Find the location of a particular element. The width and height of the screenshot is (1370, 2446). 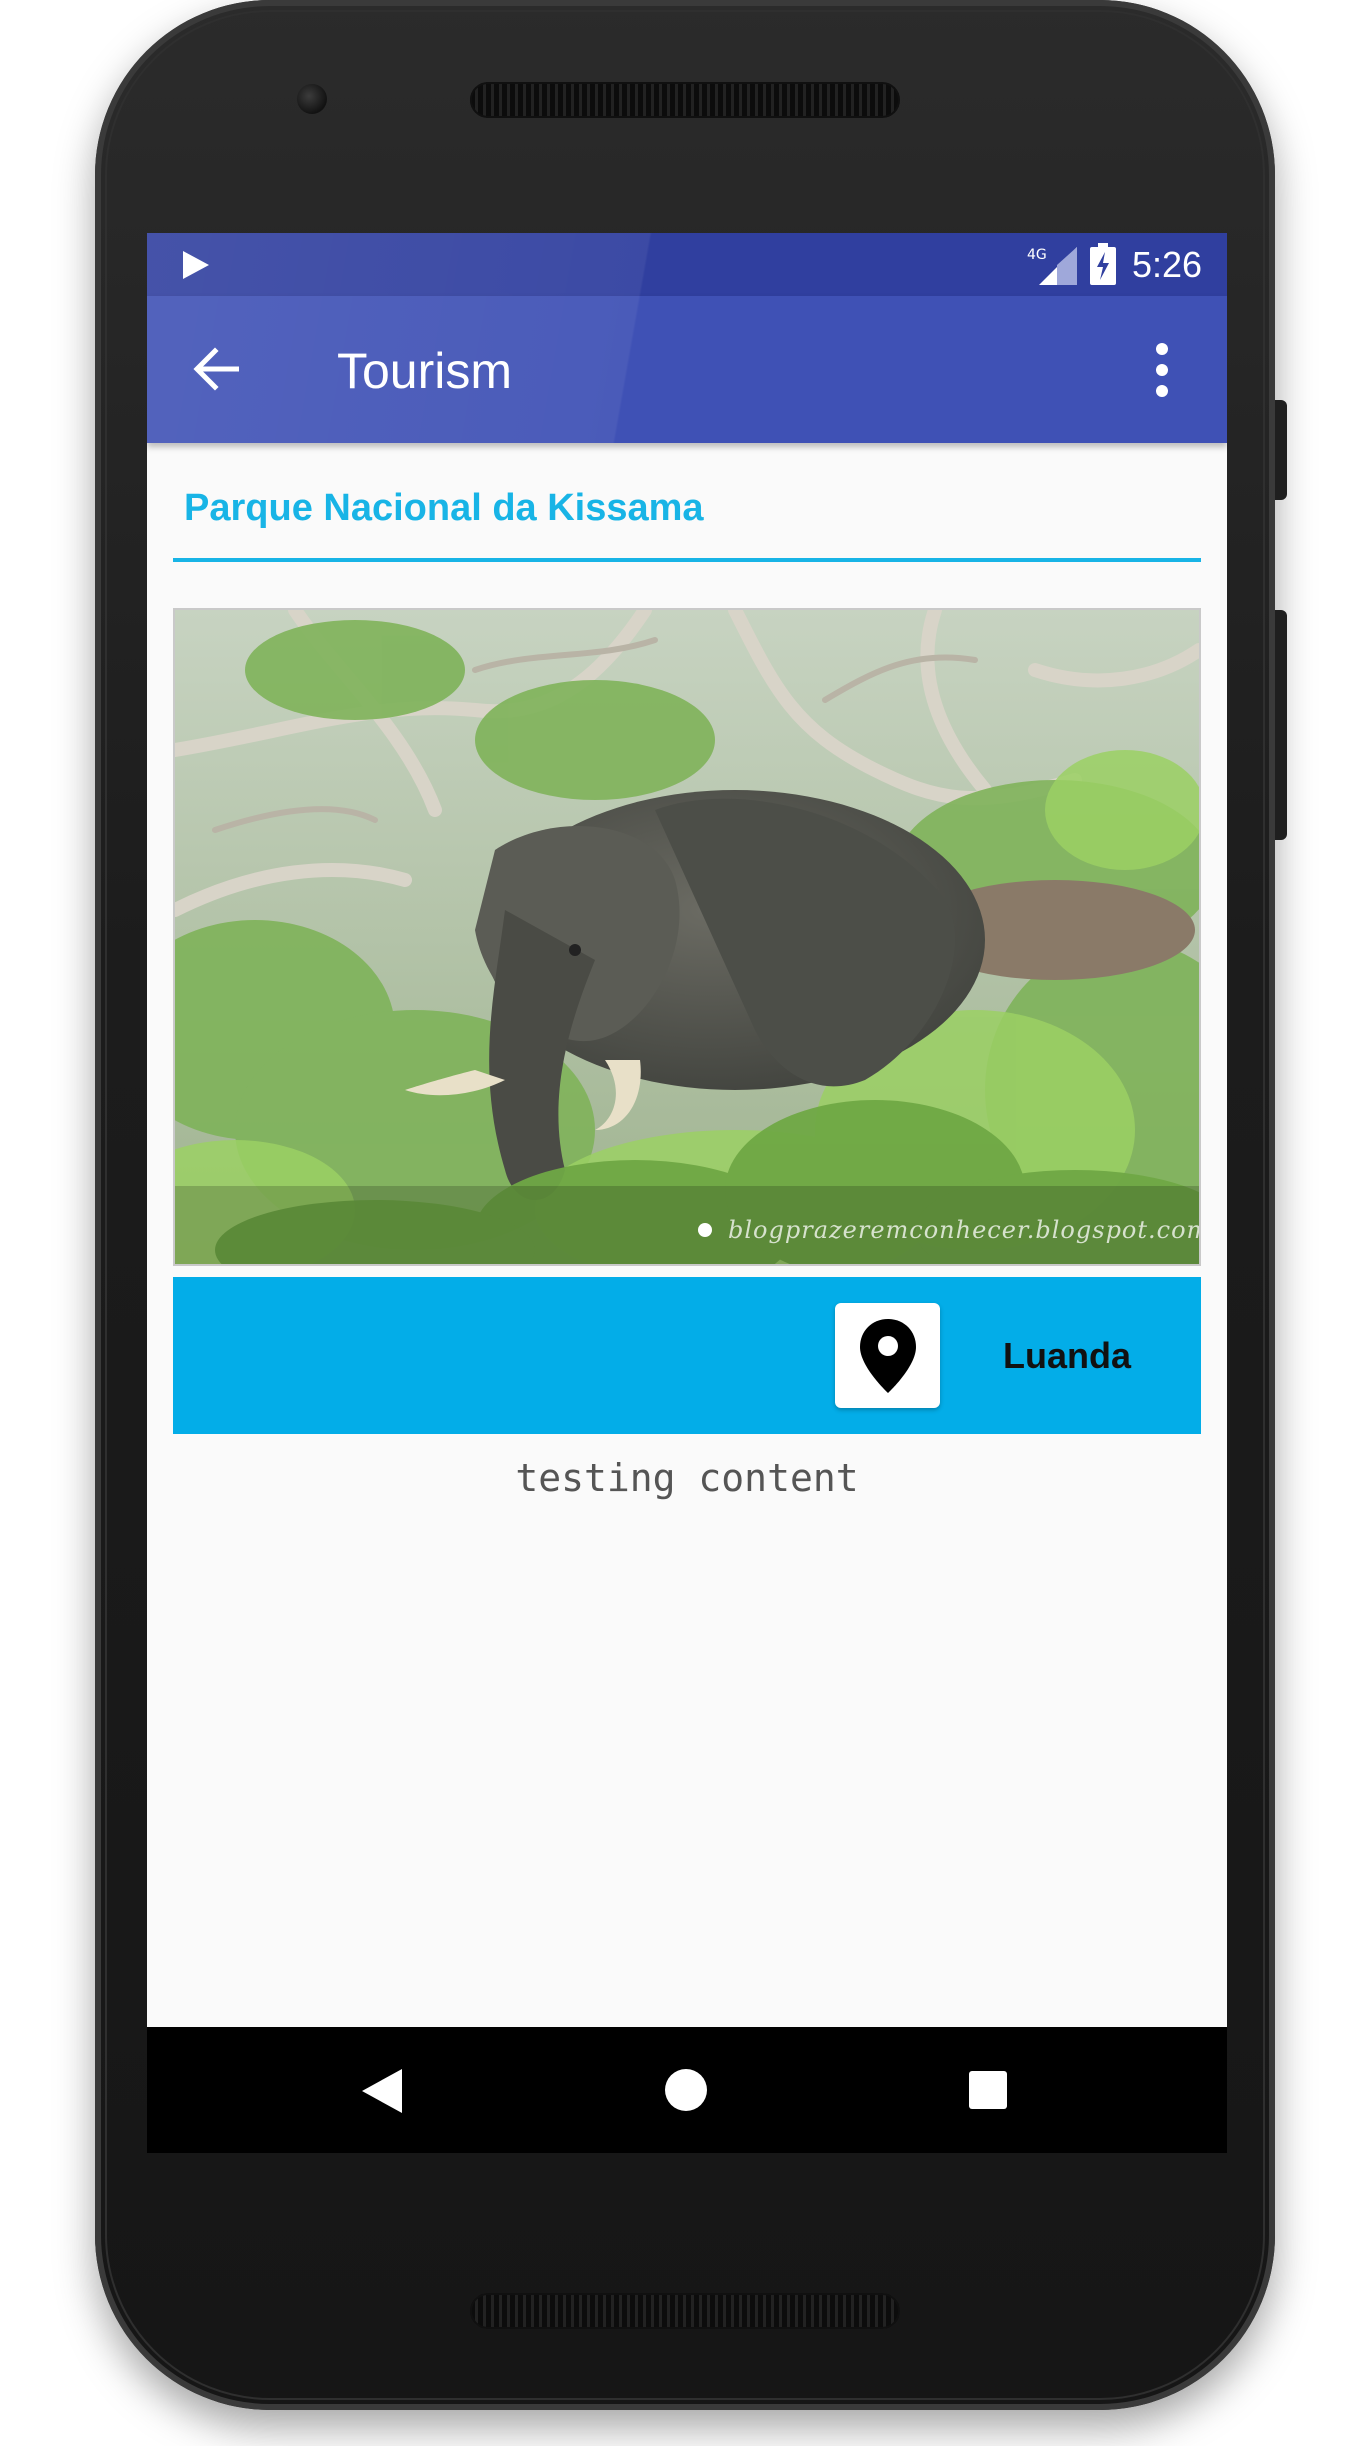

location-pin-icon is located at coordinates (888, 1356).